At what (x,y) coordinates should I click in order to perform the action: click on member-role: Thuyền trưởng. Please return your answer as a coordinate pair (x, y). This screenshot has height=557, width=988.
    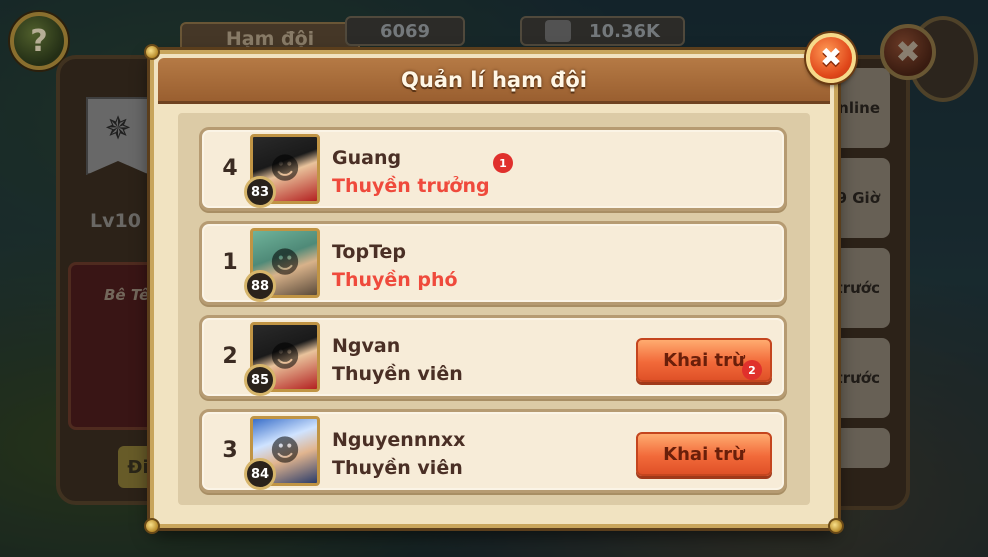
    Looking at the image, I should click on (411, 186).